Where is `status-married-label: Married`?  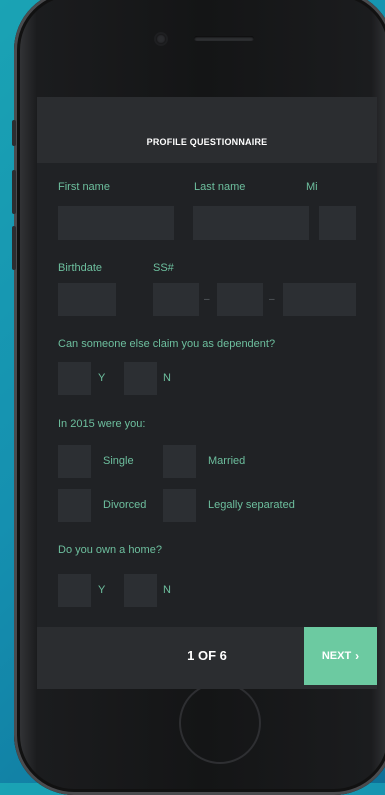
status-married-label: Married is located at coordinates (227, 461).